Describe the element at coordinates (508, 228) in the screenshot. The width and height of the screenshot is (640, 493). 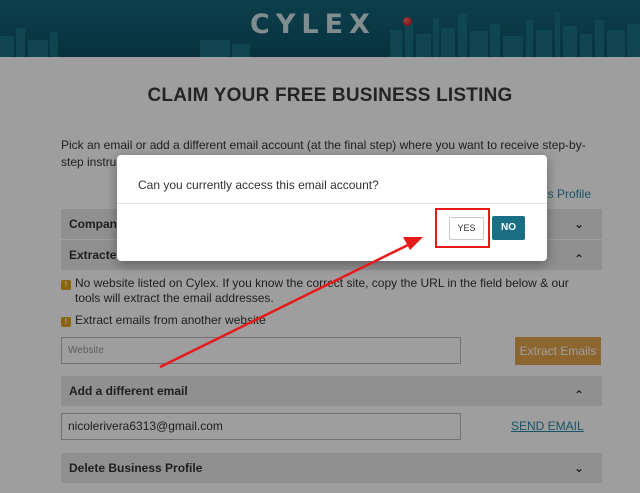
I see `no-button: NO` at that location.